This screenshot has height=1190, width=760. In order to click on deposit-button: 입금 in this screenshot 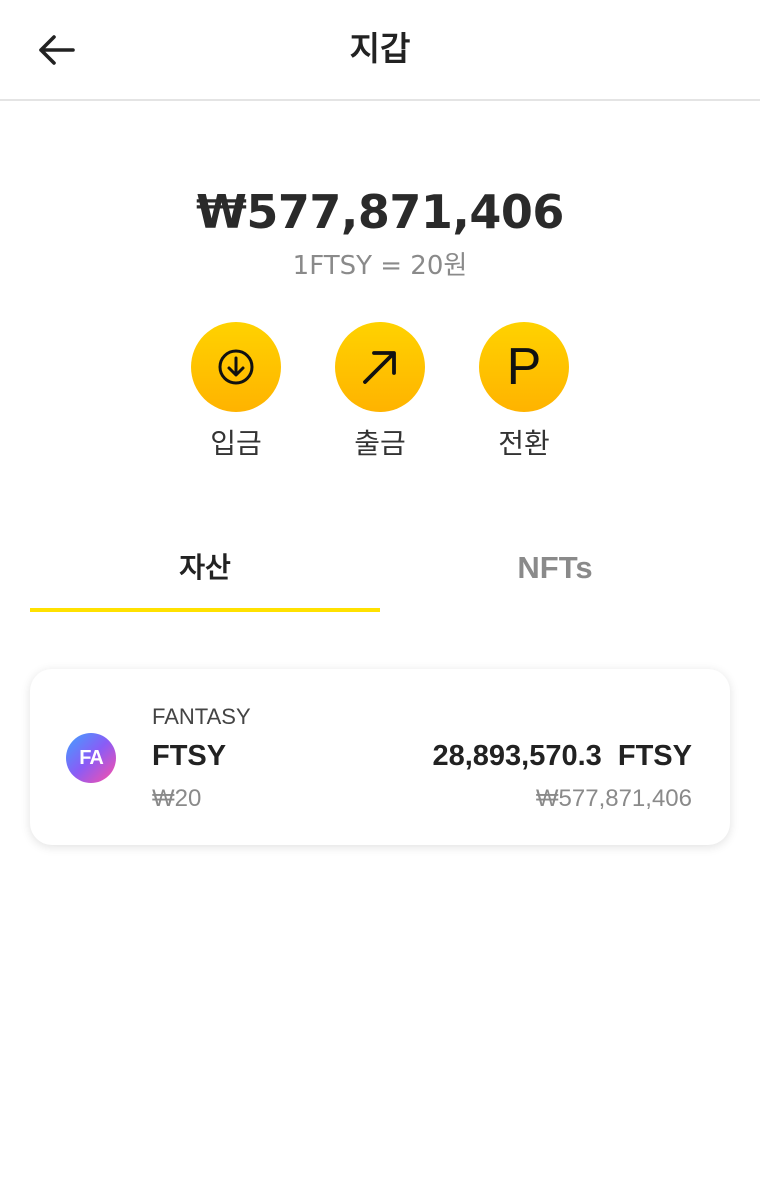, I will do `click(236, 392)`.